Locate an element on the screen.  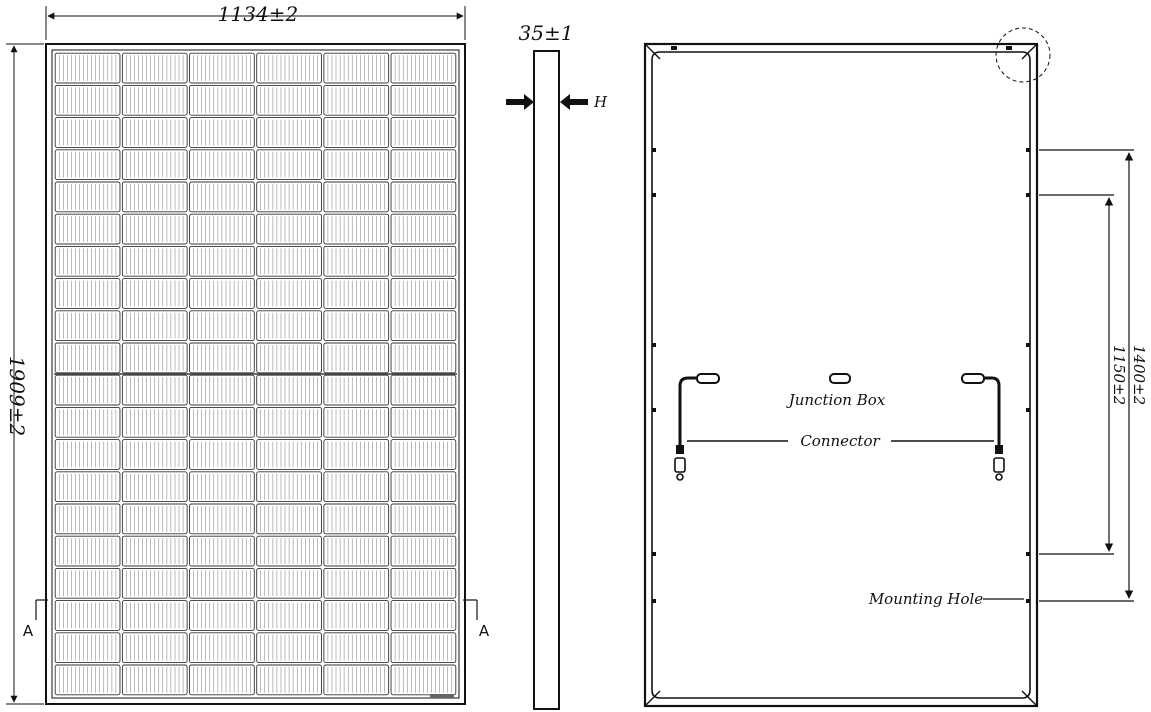
height-label: 1909±2 is located at coordinates (17, 396).